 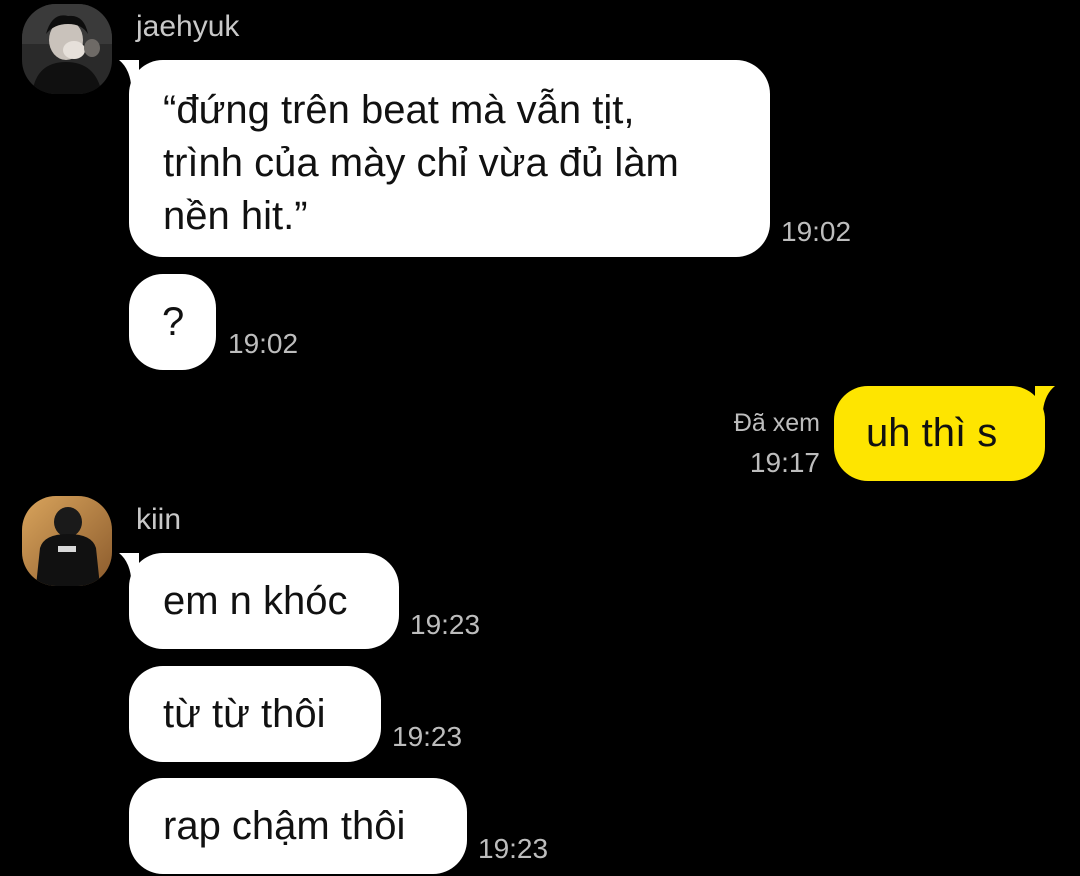 What do you see at coordinates (244, 714) in the screenshot?
I see `message-text: từ từ thôi` at bounding box center [244, 714].